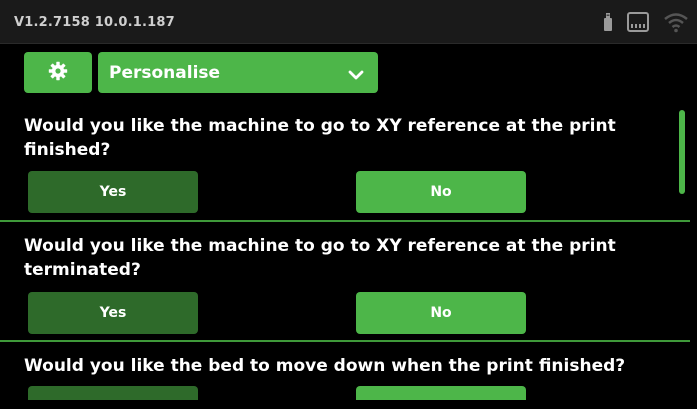 This screenshot has width=697, height=409. Describe the element at coordinates (608, 22) in the screenshot. I see `usb-icon` at that location.